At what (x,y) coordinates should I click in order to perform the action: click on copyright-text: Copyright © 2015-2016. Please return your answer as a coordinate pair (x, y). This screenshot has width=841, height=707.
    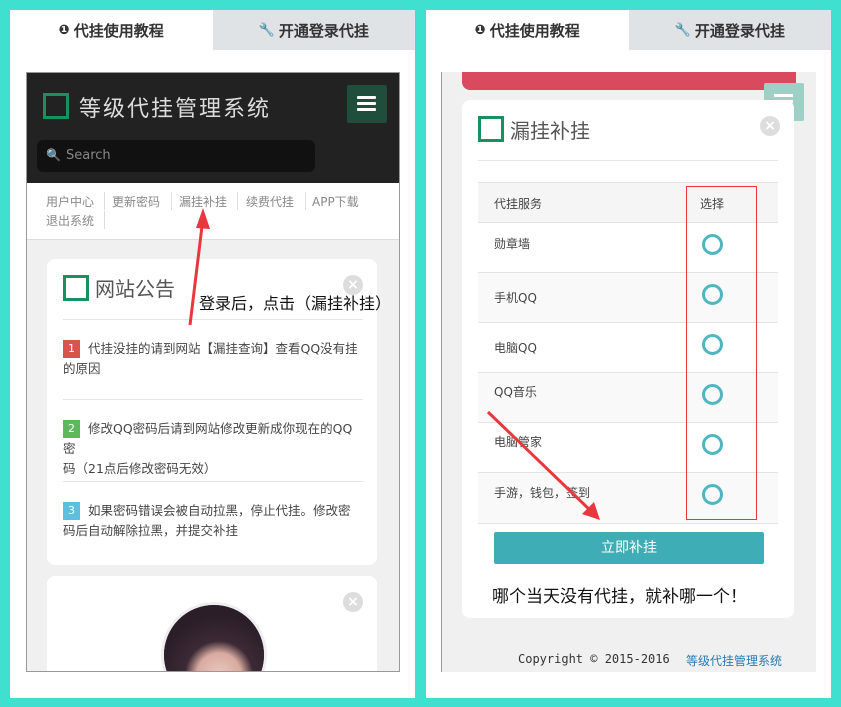
    Looking at the image, I should click on (594, 659).